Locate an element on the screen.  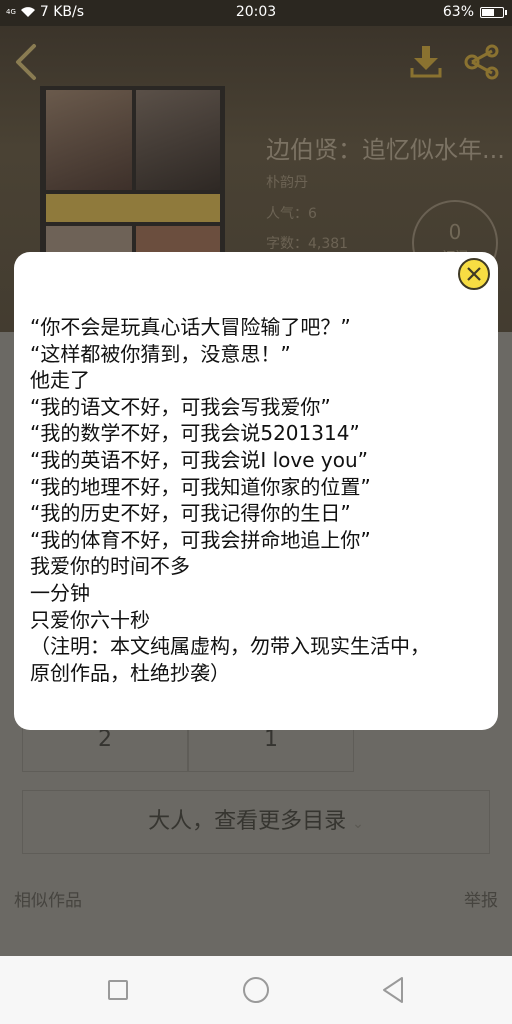
dialog-line: “我的数学不好，可我会说5201314” is located at coordinates (195, 433).